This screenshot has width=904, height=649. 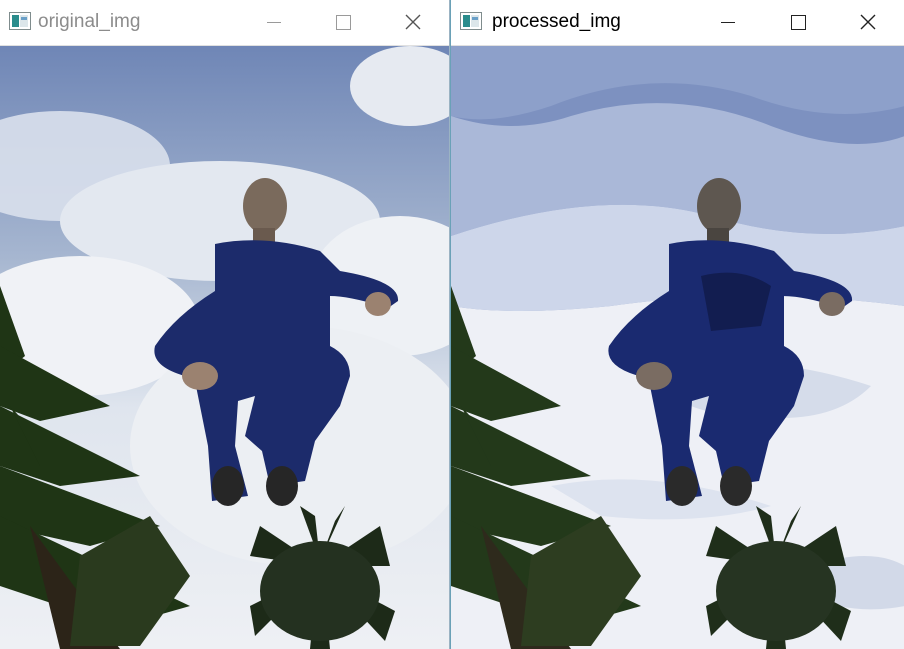 What do you see at coordinates (556, 21) in the screenshot?
I see `window-title: processed_img` at bounding box center [556, 21].